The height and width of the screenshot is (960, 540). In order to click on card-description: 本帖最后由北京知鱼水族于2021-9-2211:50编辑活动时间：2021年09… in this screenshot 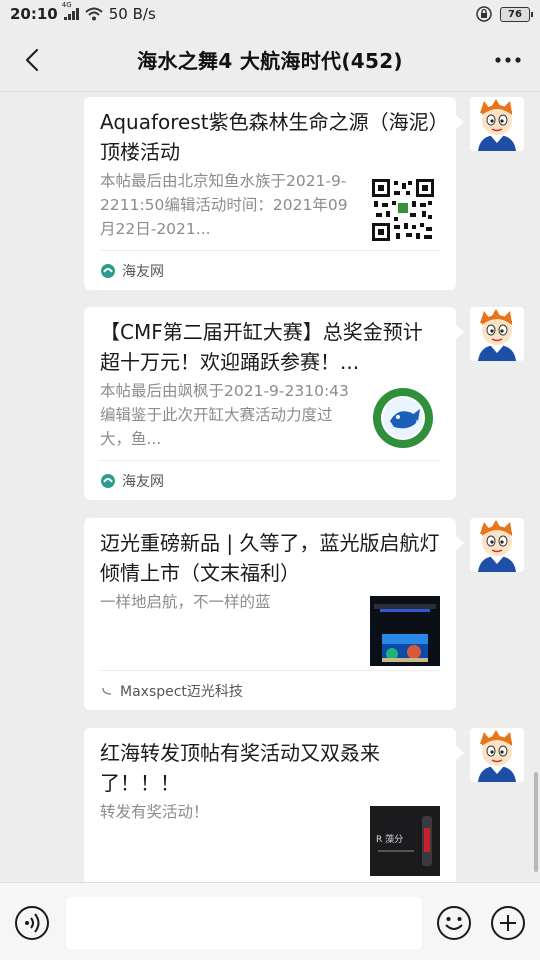, I will do `click(224, 205)`.